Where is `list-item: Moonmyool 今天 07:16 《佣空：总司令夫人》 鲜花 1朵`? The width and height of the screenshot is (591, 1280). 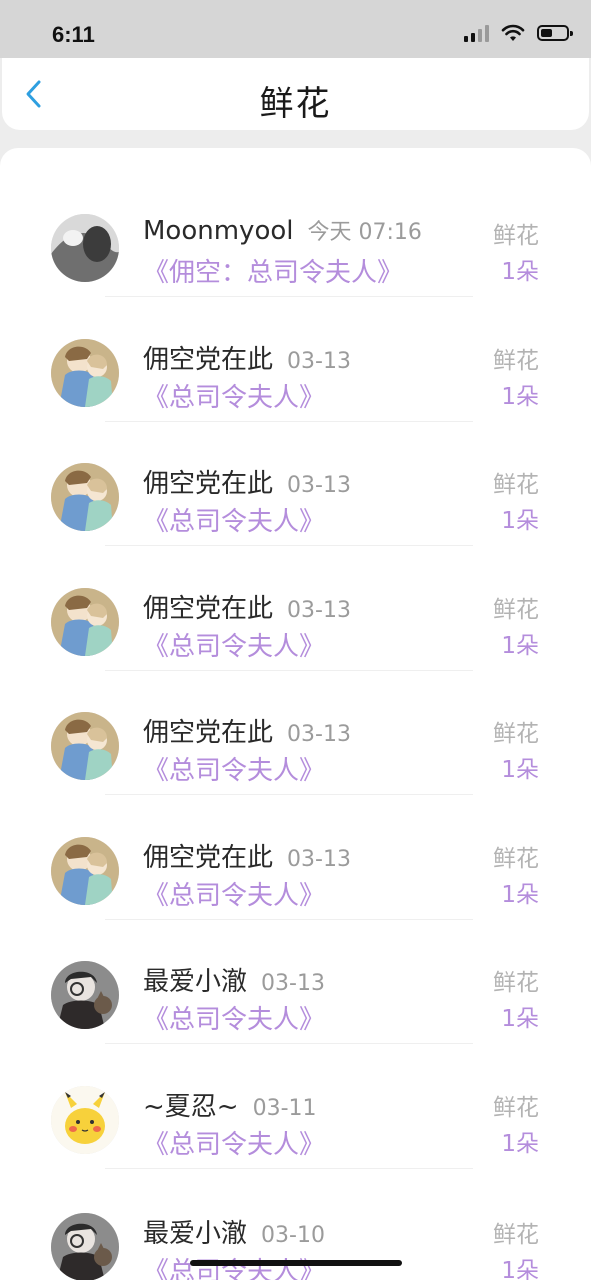 list-item: Moonmyool 今天 07:16 《佣空：总司令夫人》 鲜花 1朵 is located at coordinates (295, 234).